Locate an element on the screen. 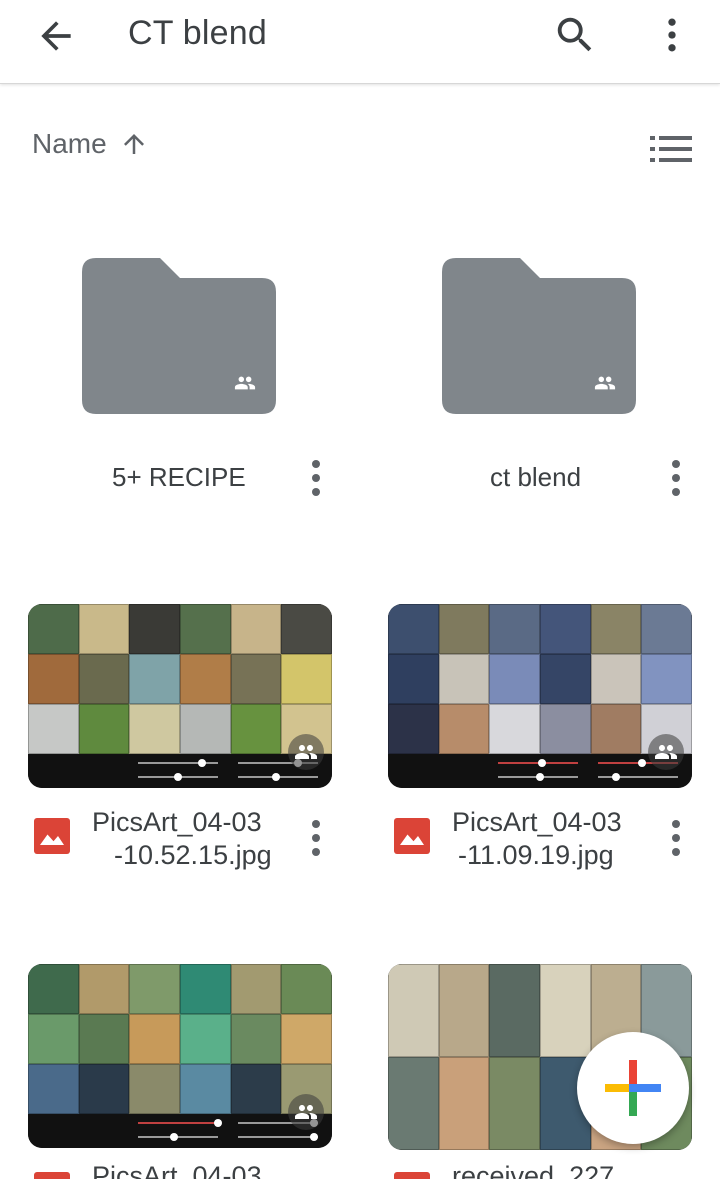 This screenshot has width=720, height=1179. file-card: PicsArt_04-03 is located at coordinates (180, 1069).